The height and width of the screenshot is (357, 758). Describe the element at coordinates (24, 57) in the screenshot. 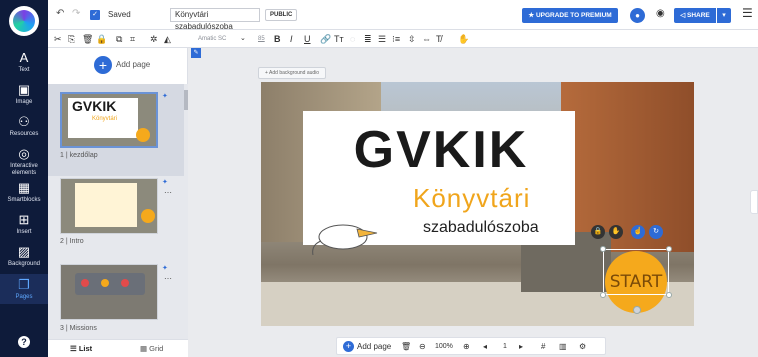

I see `text-icon: A` at that location.